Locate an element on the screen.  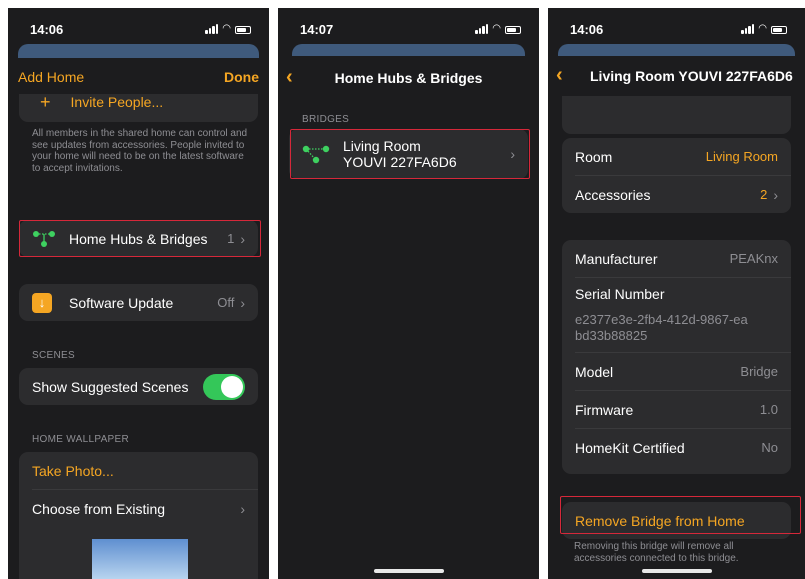
nav-bar: ‹ Home Hubs & Bridges is located at coordinates (408, 78).